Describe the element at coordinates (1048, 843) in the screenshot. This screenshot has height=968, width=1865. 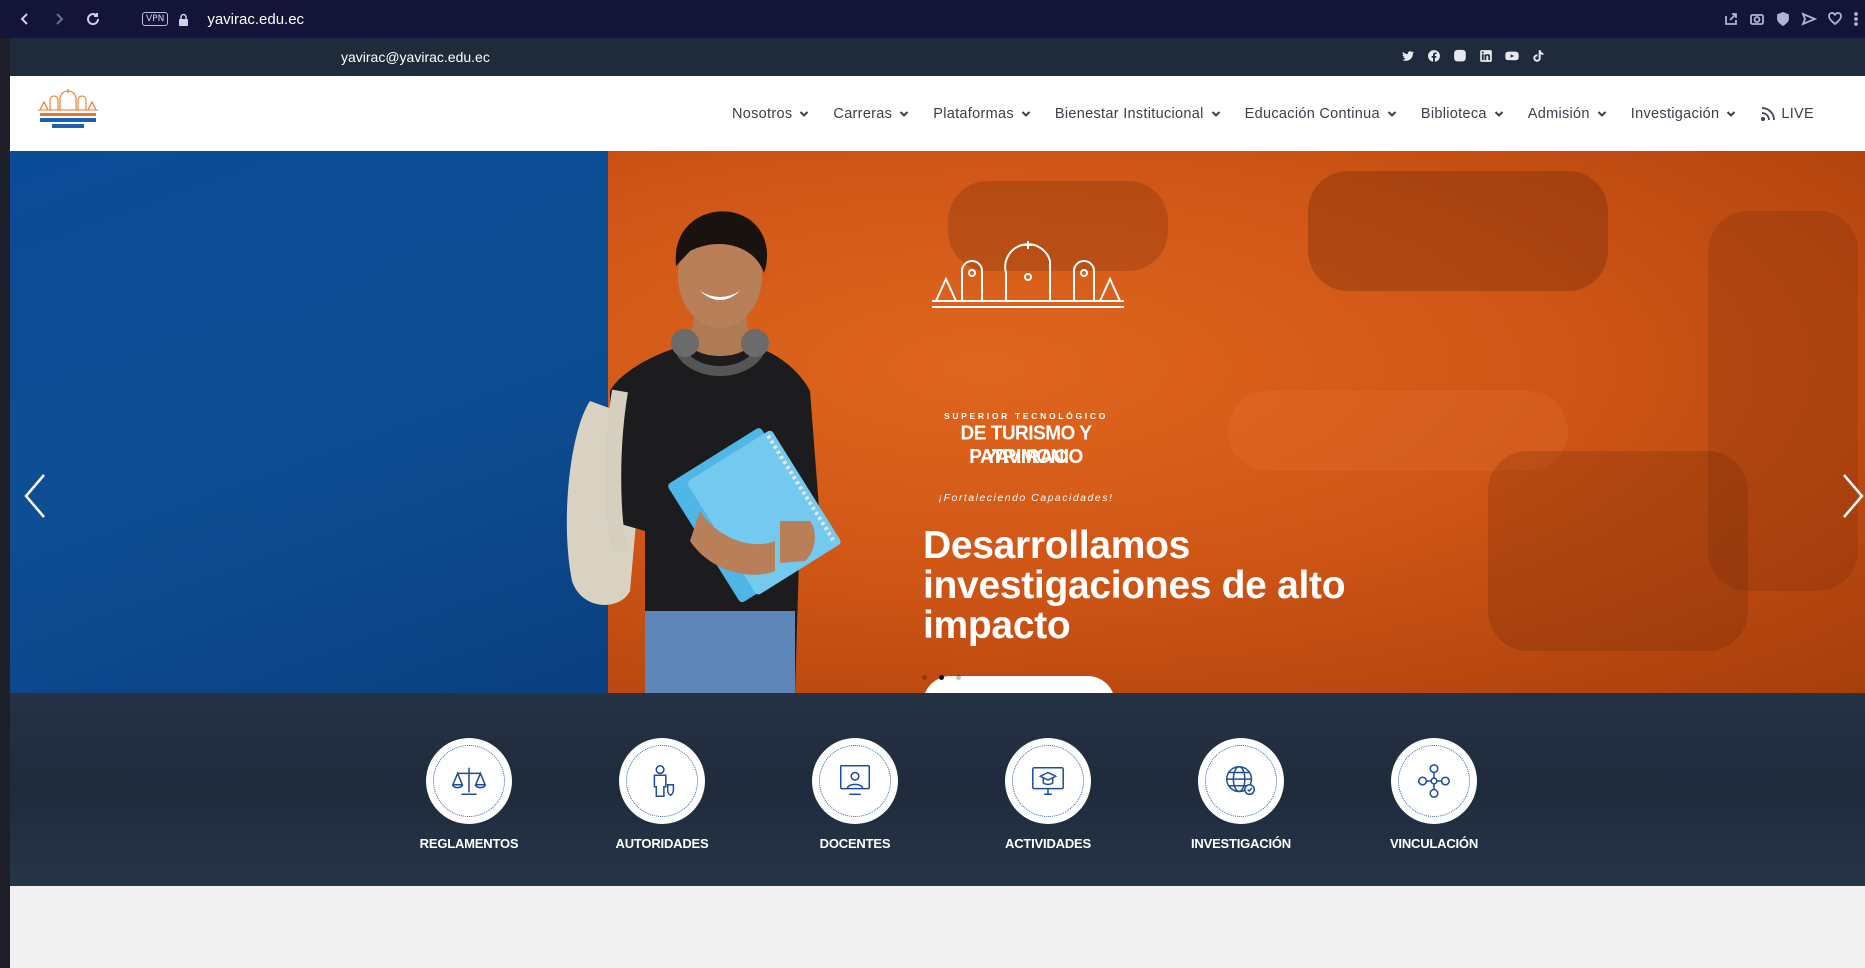
I see `quick-link-label: ACTIVIDADES` at that location.